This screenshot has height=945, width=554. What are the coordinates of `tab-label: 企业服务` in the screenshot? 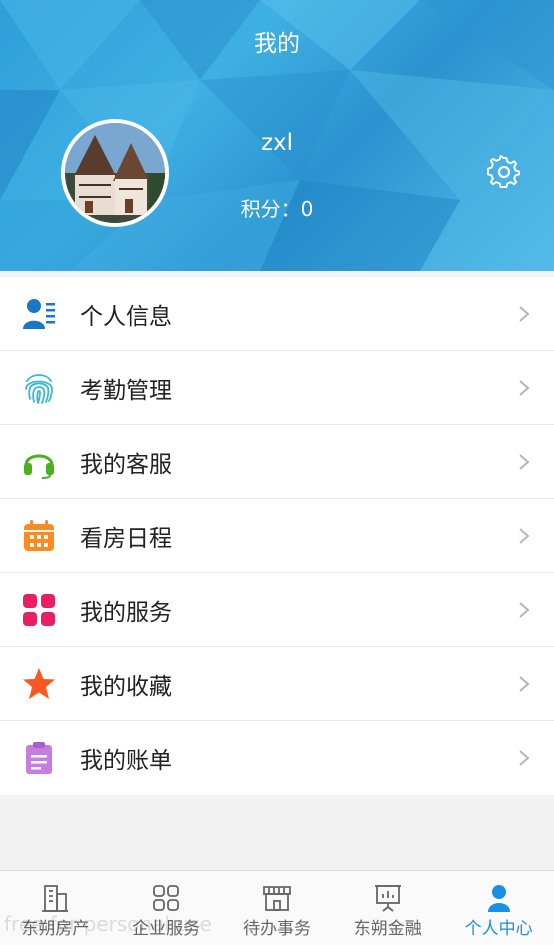 It's located at (166, 929).